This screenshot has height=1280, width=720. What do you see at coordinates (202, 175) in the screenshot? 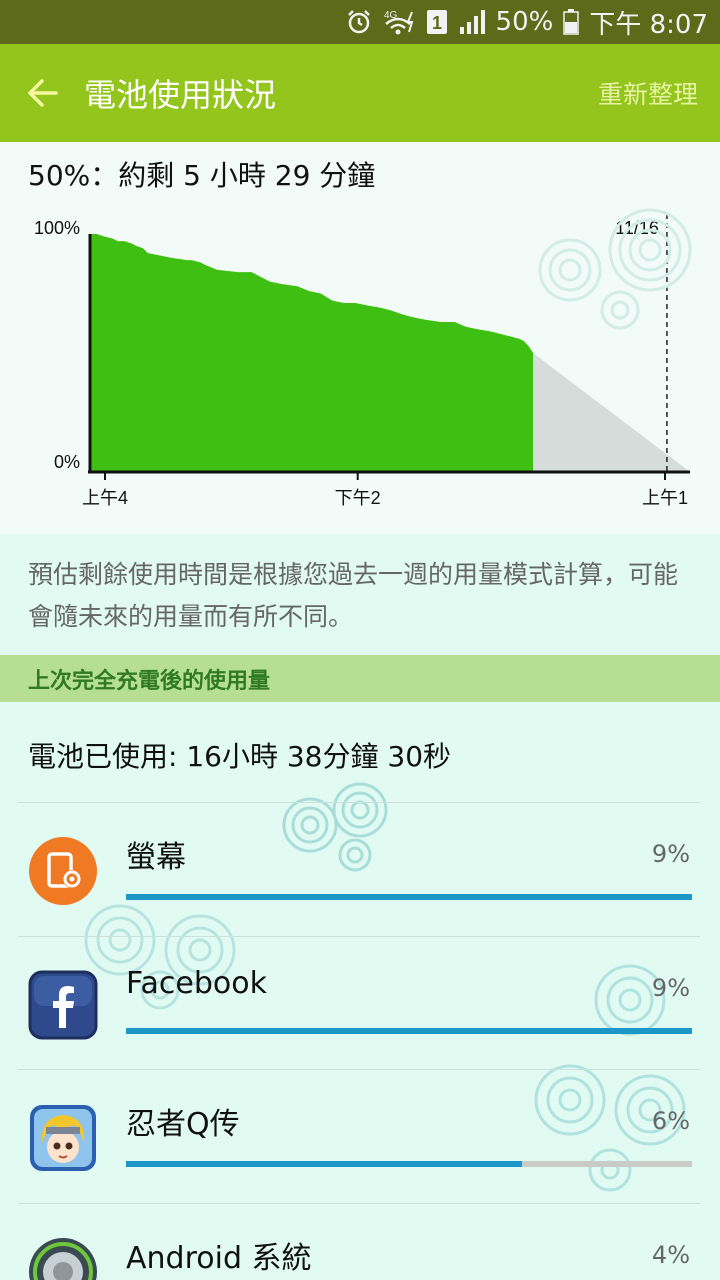
I see `estimate-headline: 50%：約剩 5 小時 29 分鐘` at bounding box center [202, 175].